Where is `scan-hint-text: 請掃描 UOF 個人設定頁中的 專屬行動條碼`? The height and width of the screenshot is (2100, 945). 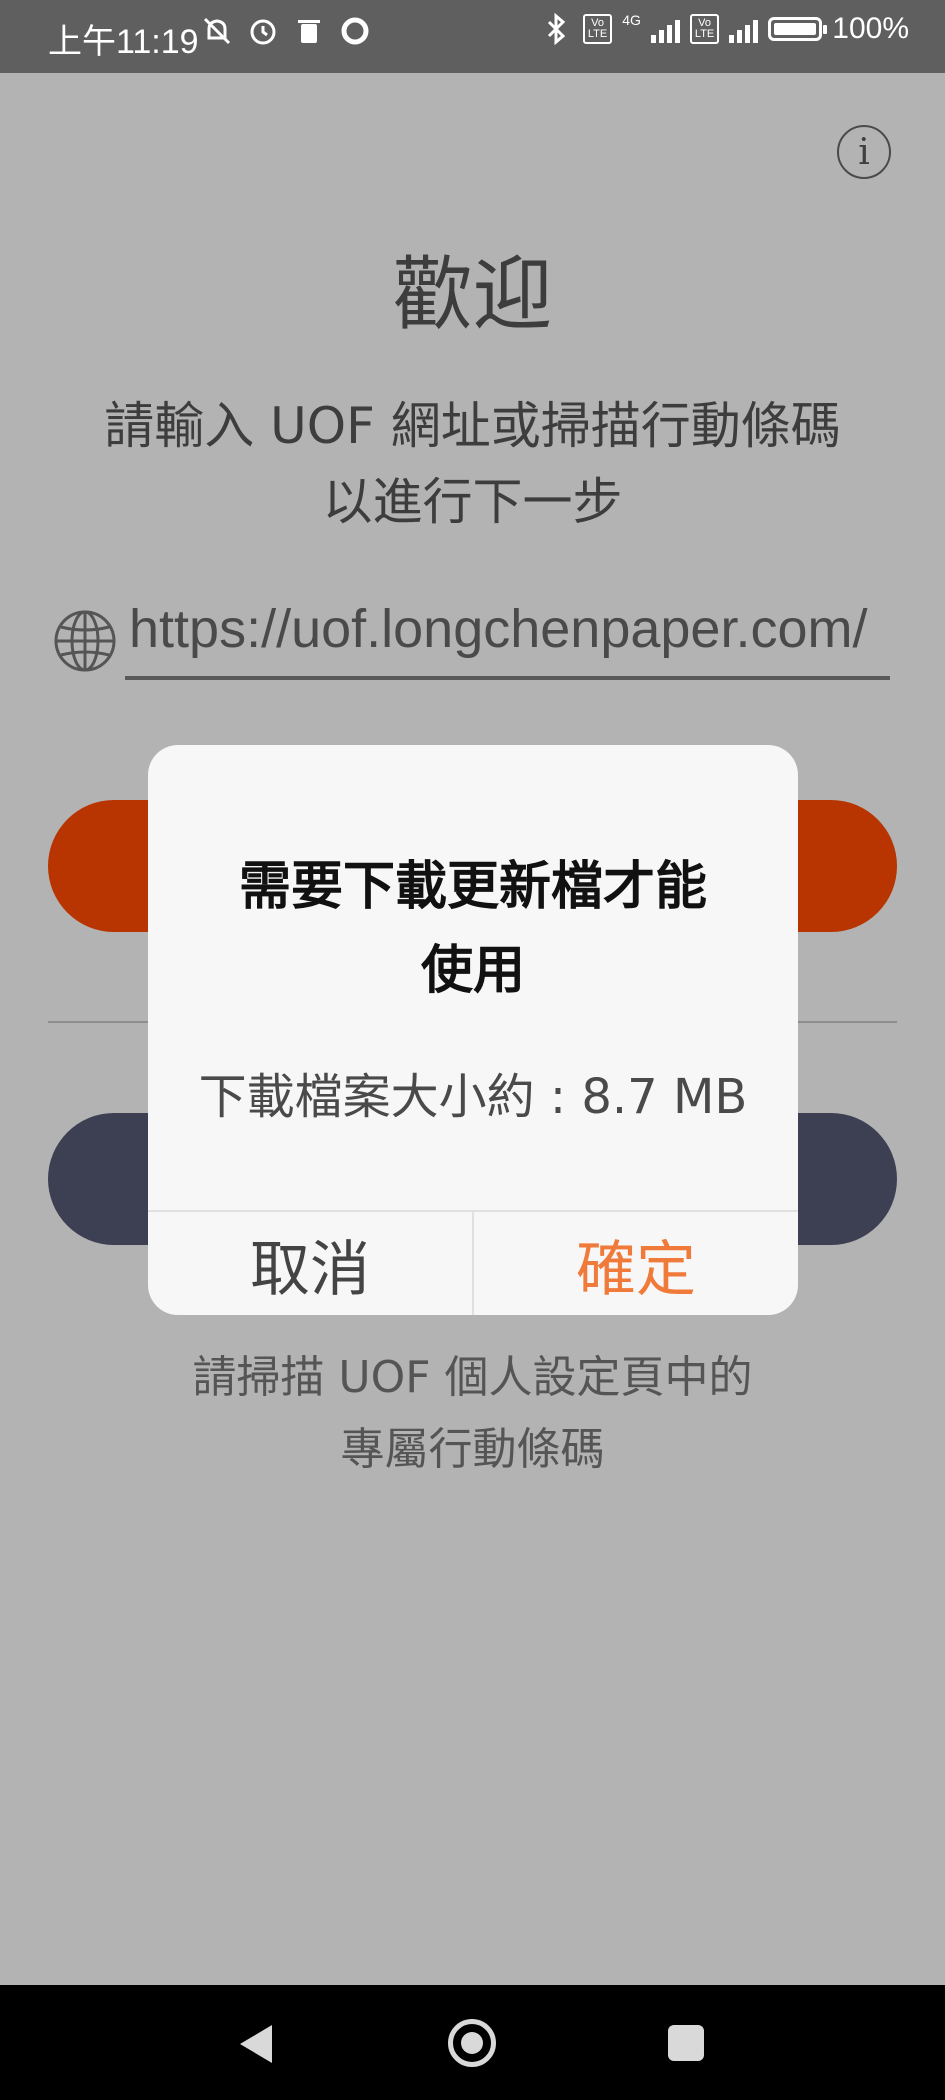
scan-hint-text: 請掃描 UOF 個人設定頁中的 專屬行動條碼 is located at coordinates (472, 1414).